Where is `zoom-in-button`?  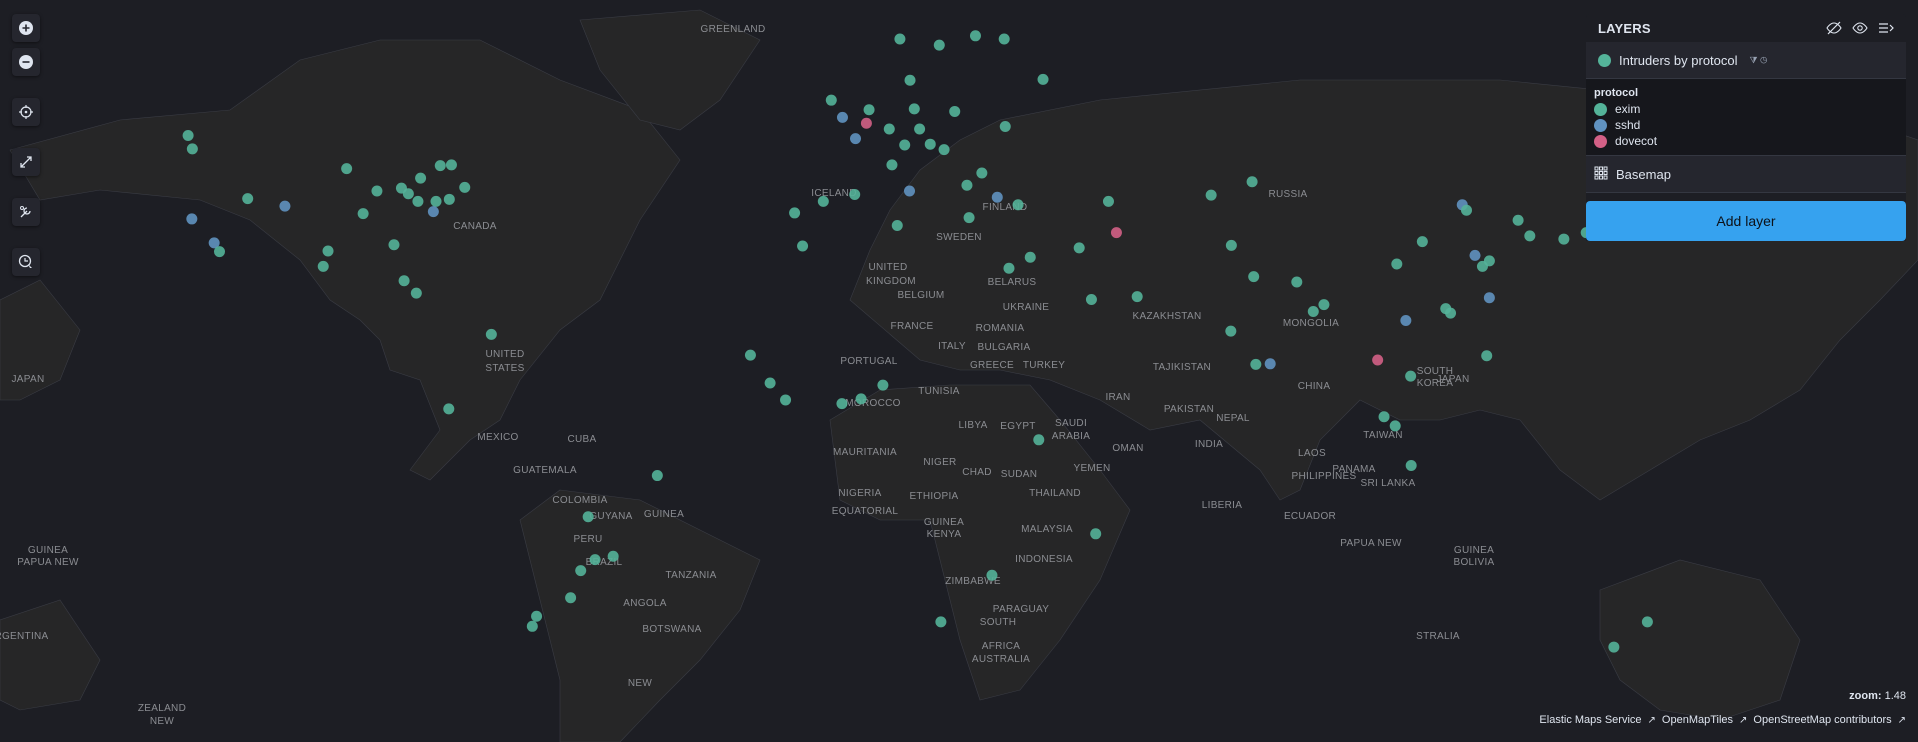 zoom-in-button is located at coordinates (26, 28).